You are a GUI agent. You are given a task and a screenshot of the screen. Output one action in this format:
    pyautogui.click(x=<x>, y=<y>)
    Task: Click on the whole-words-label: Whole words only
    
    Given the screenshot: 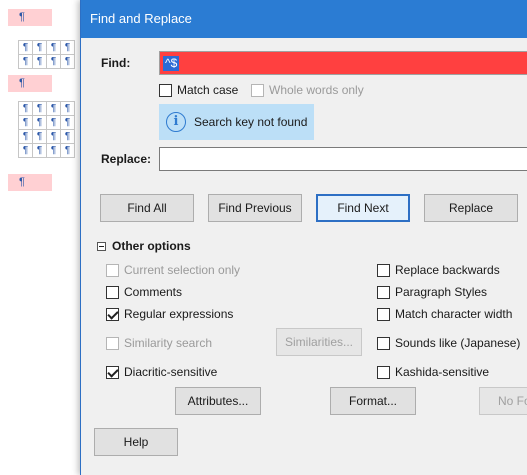 What is the action you would take?
    pyautogui.click(x=316, y=90)
    